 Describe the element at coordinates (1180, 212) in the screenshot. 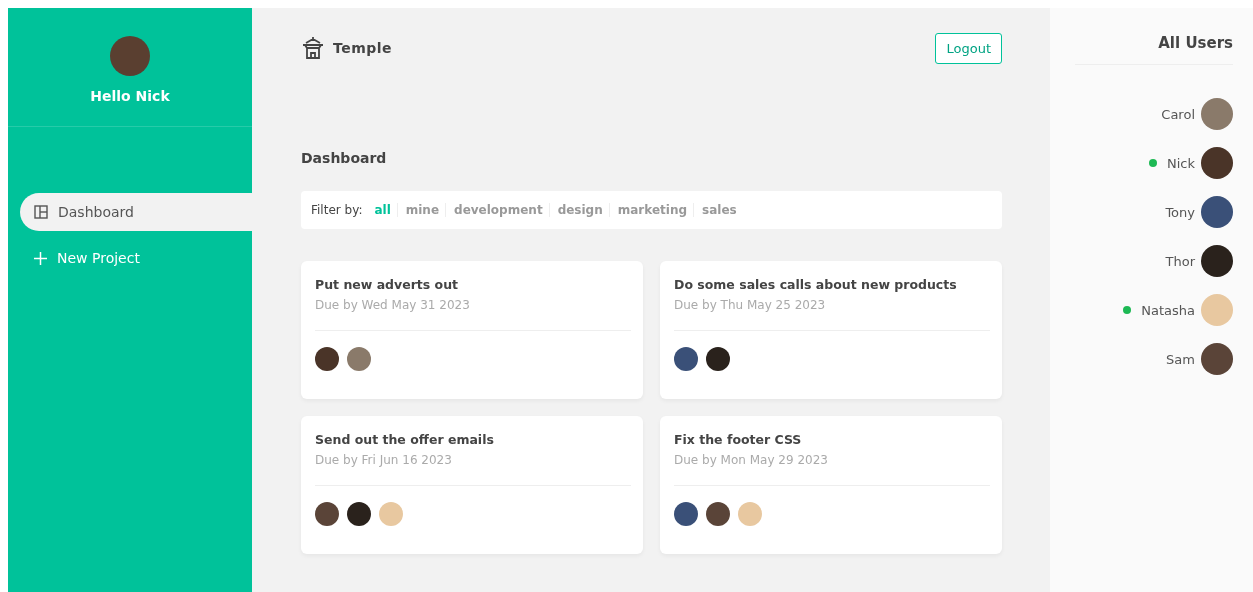

I see `user-name: Tony` at that location.